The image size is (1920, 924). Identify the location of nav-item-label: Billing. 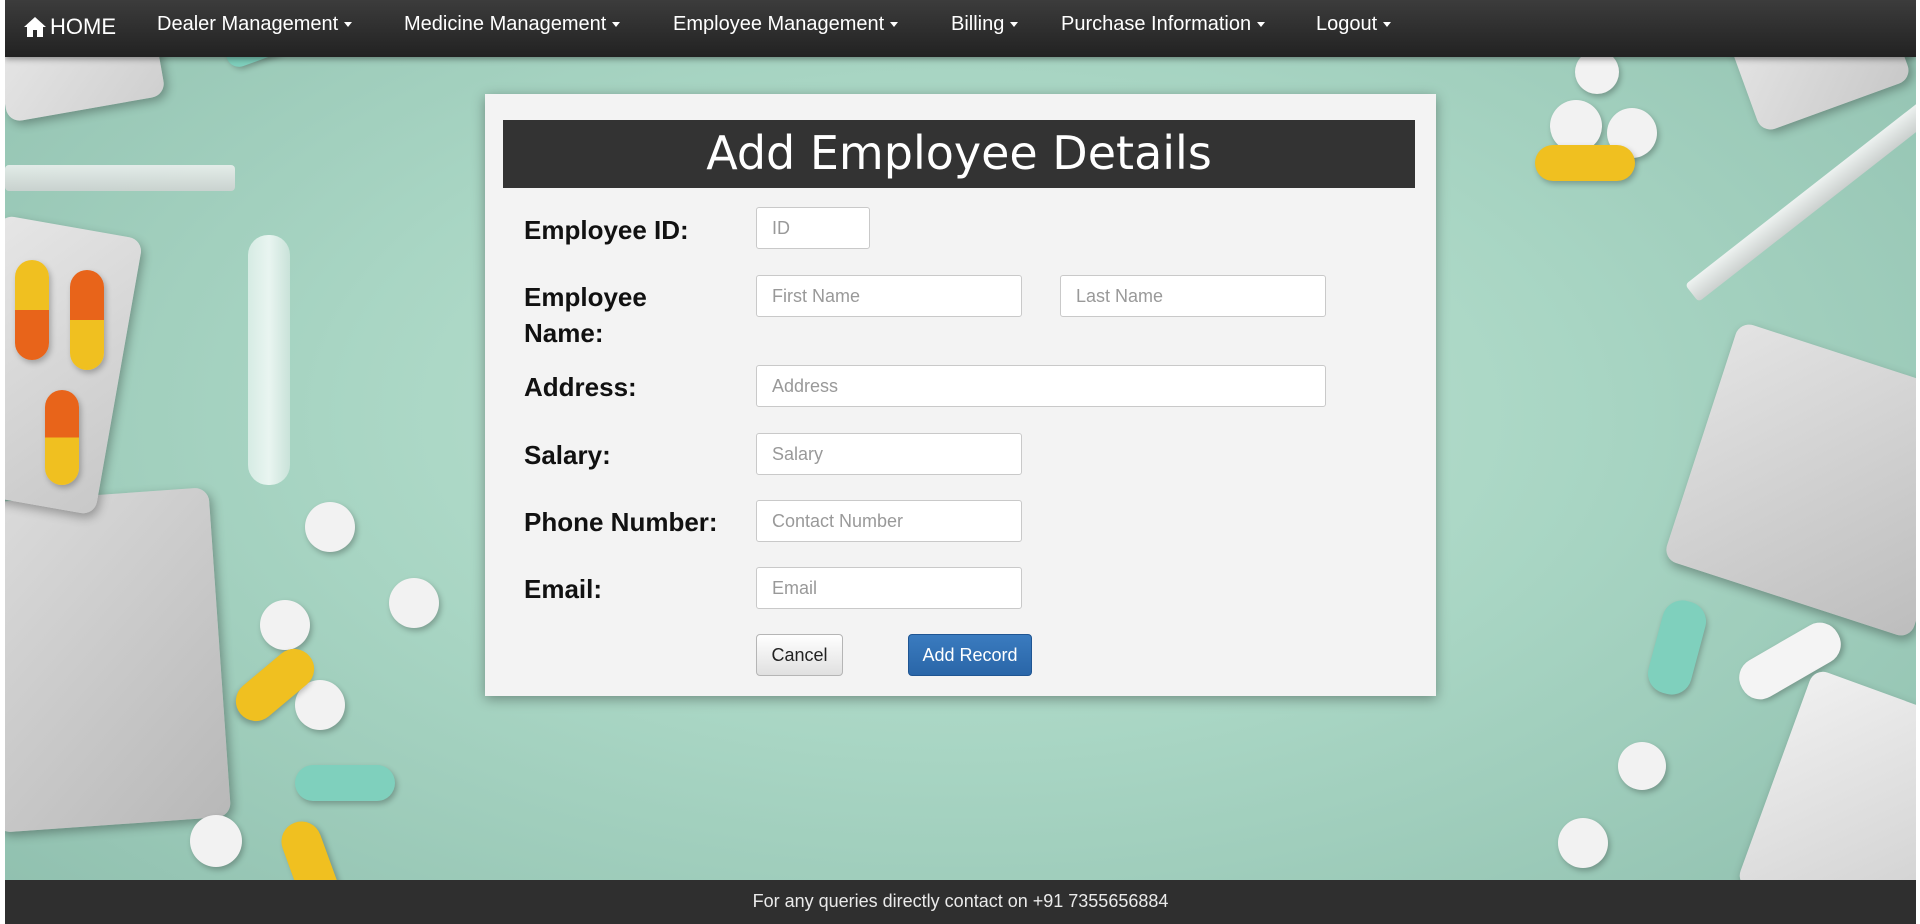
(978, 24).